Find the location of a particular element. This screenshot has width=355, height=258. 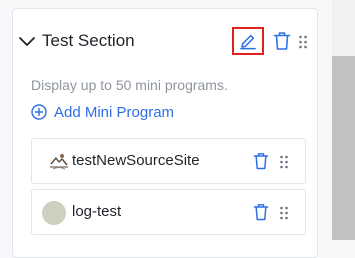

plus-circle-icon is located at coordinates (39, 112).